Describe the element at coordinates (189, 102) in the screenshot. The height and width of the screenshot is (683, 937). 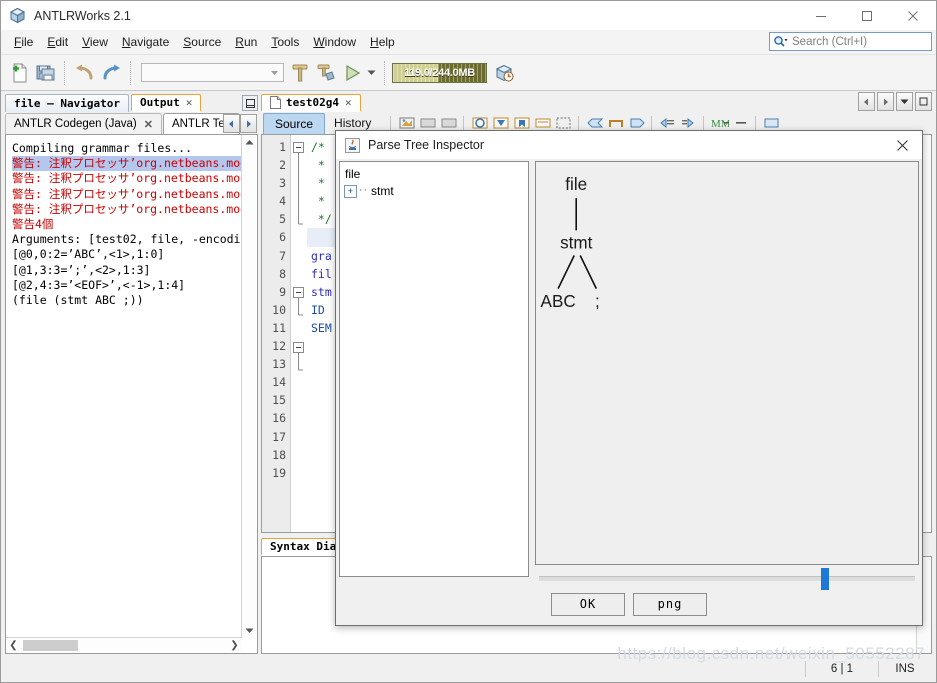
I see `tab-output-close-icon: ✕` at that location.